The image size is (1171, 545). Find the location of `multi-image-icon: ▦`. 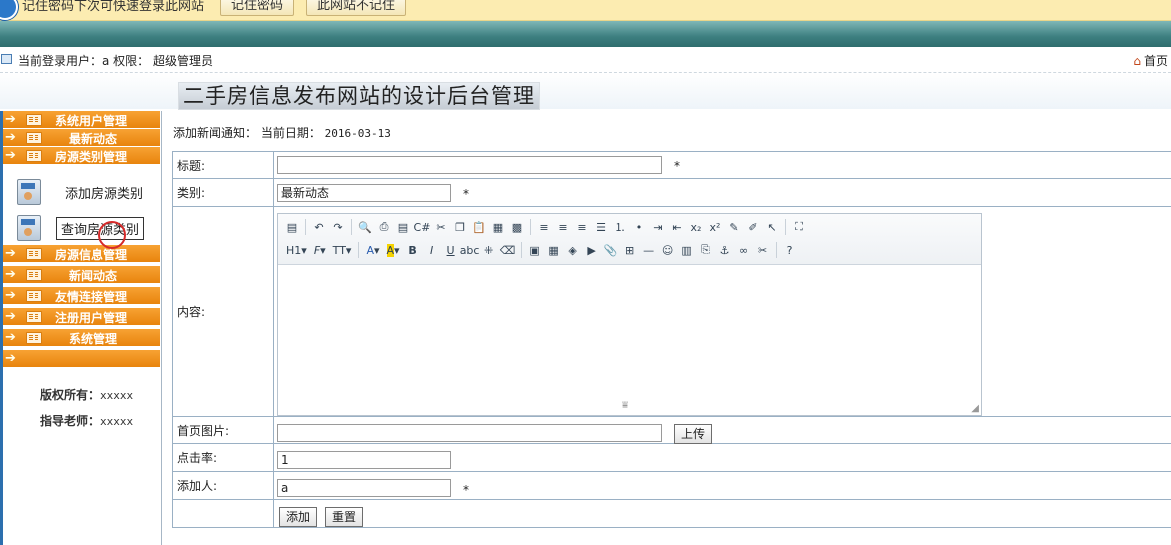

multi-image-icon: ▦ is located at coordinates (554, 250).